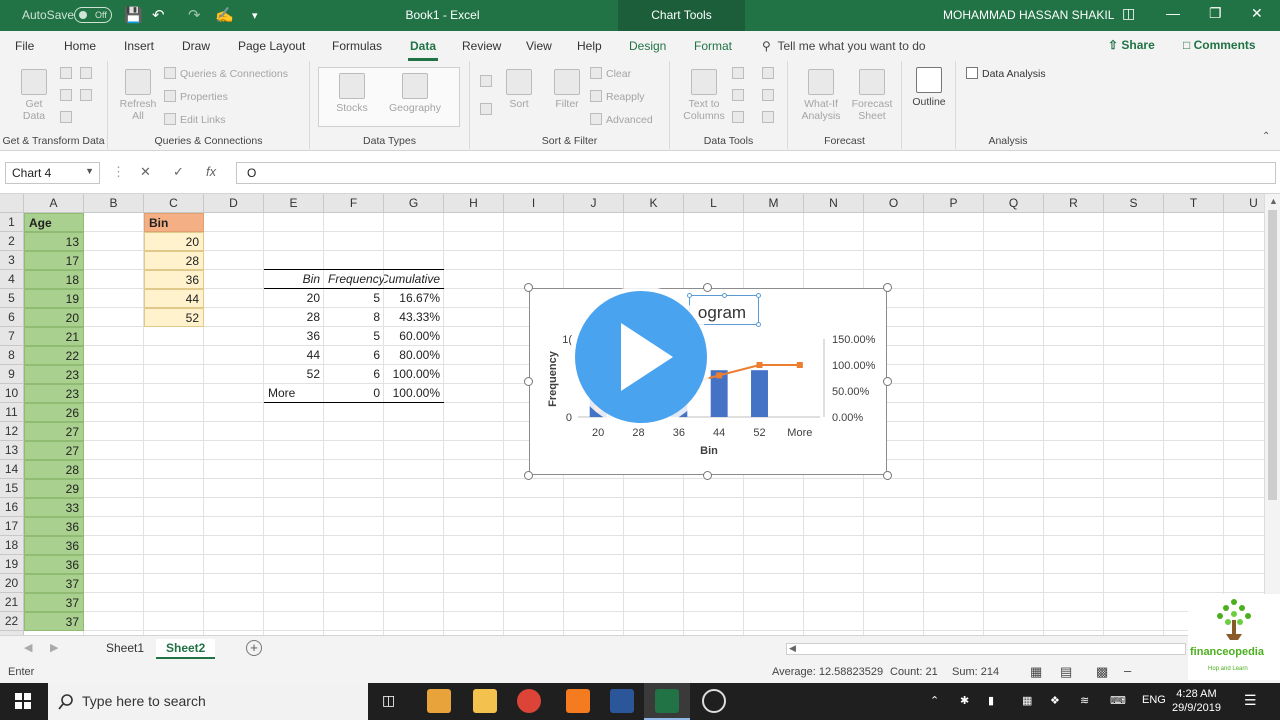 The height and width of the screenshot is (720, 1280). Describe the element at coordinates (1055, 700) in the screenshot. I see `dropbox-icon: ❖` at that location.